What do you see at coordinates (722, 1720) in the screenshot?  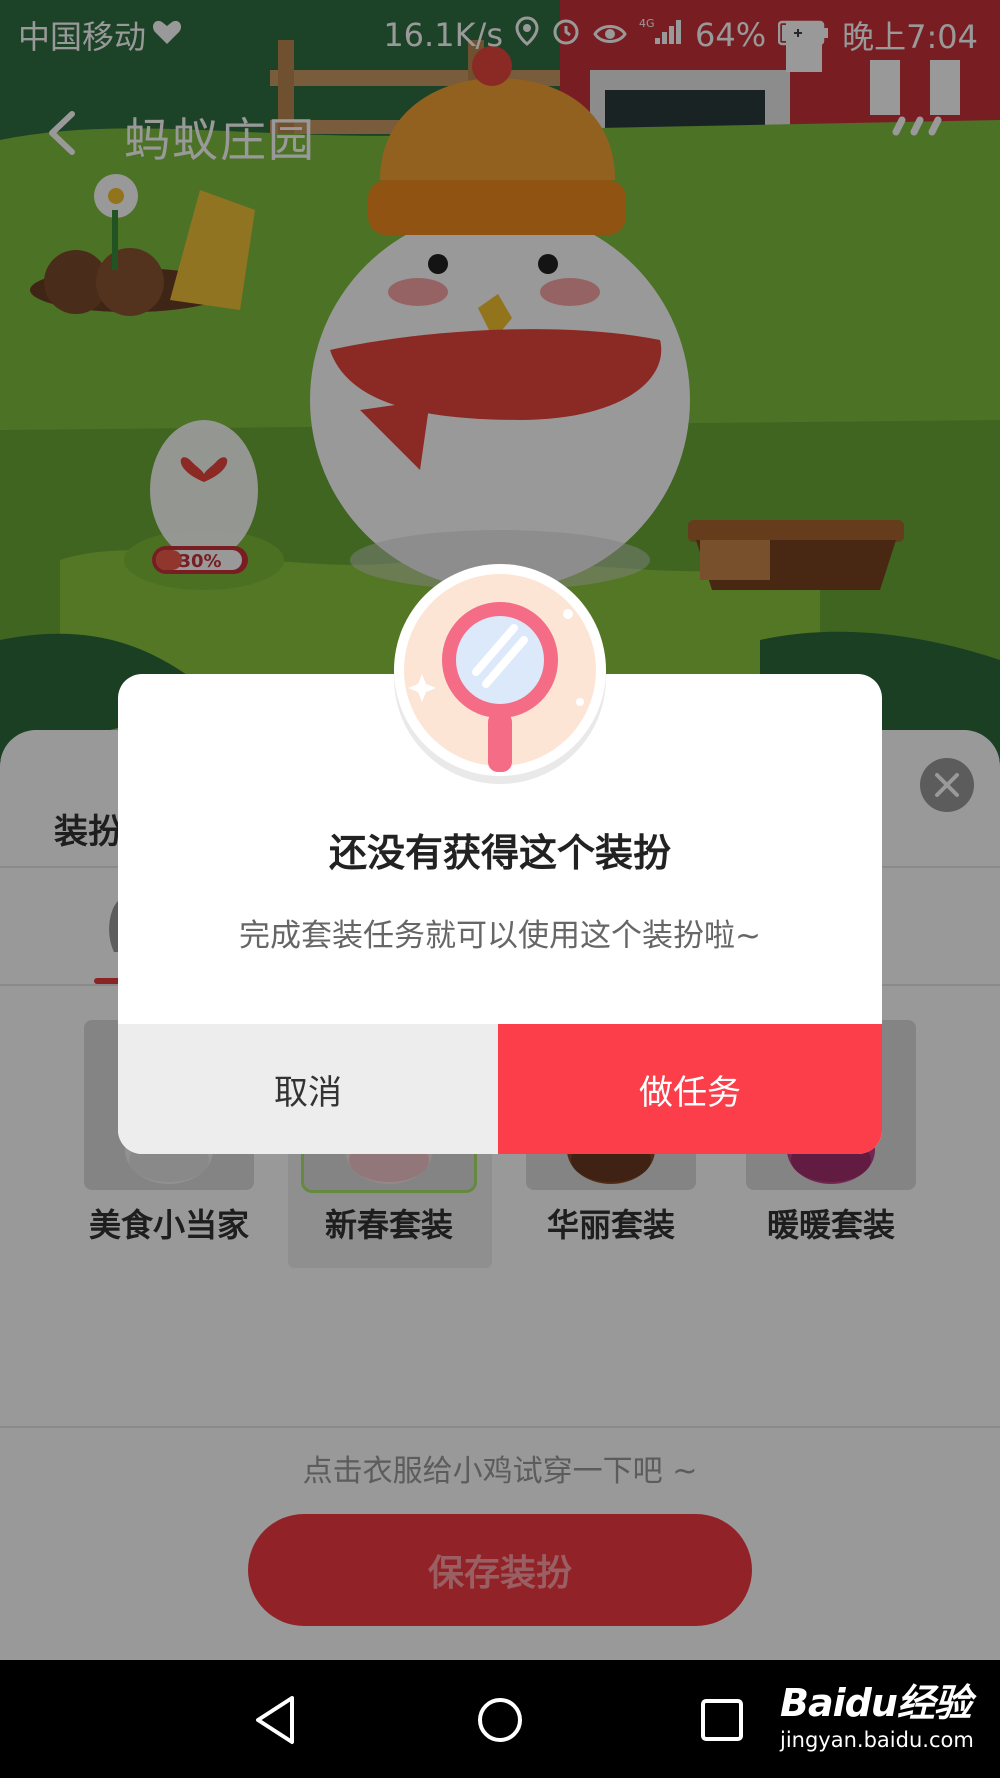 I see `recents-square-icon` at bounding box center [722, 1720].